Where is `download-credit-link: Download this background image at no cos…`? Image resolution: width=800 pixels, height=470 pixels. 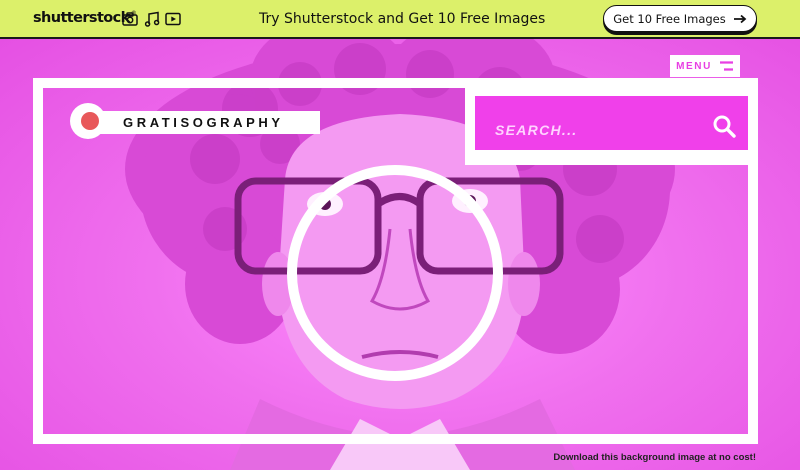 download-credit-link: Download this background image at no cos… is located at coordinates (654, 457).